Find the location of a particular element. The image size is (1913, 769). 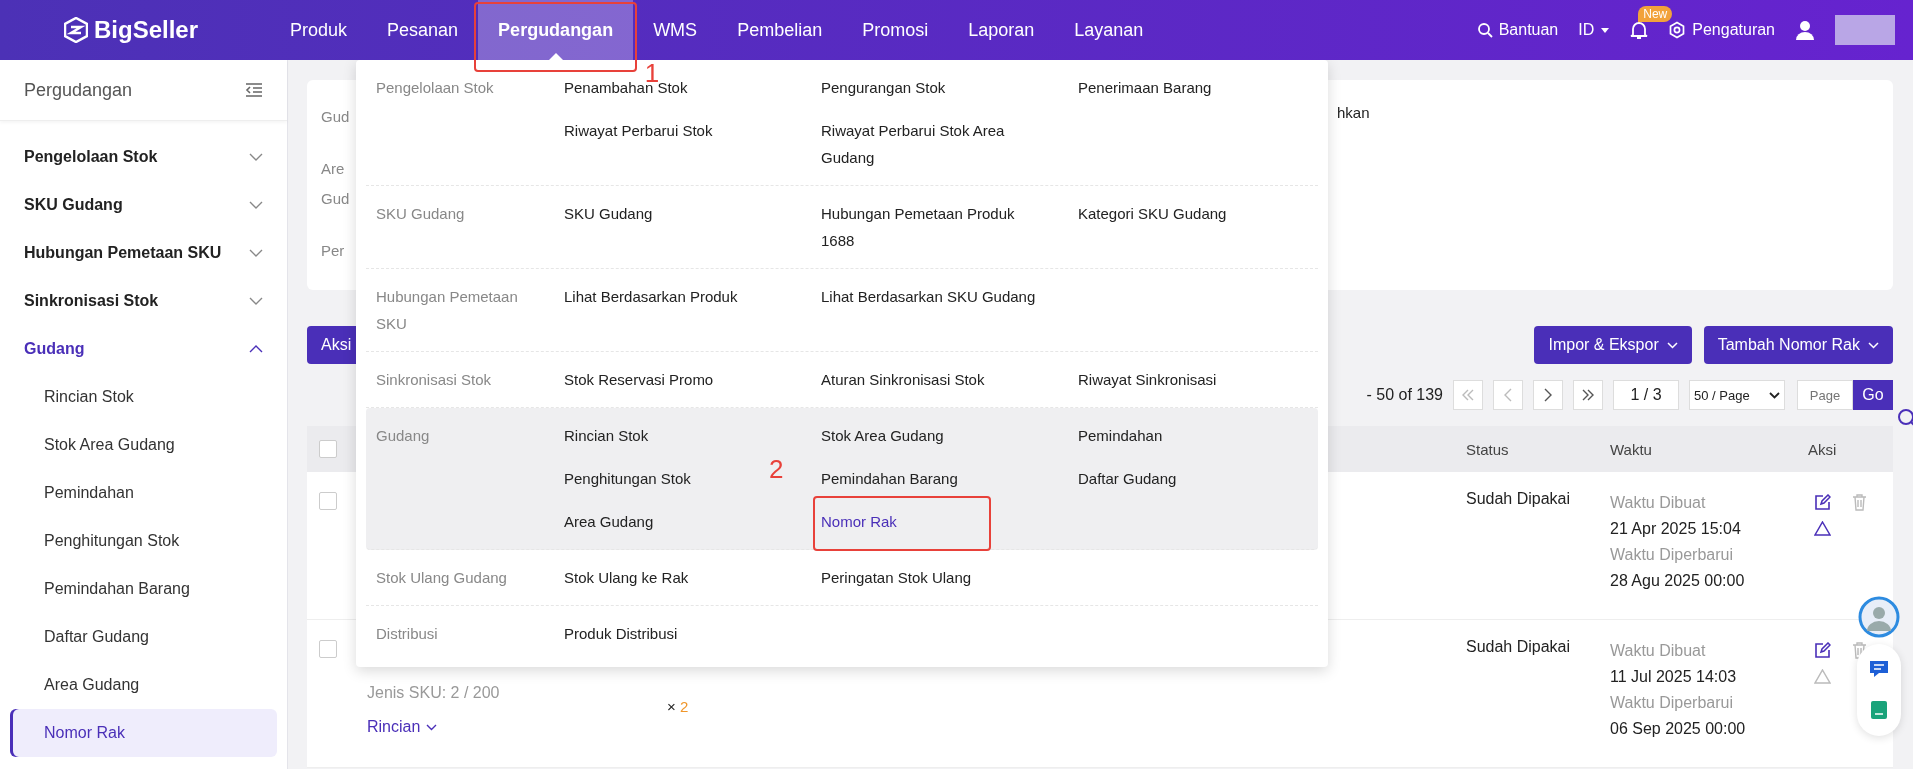

sidebar-item: Area Gudang is located at coordinates (143, 685).